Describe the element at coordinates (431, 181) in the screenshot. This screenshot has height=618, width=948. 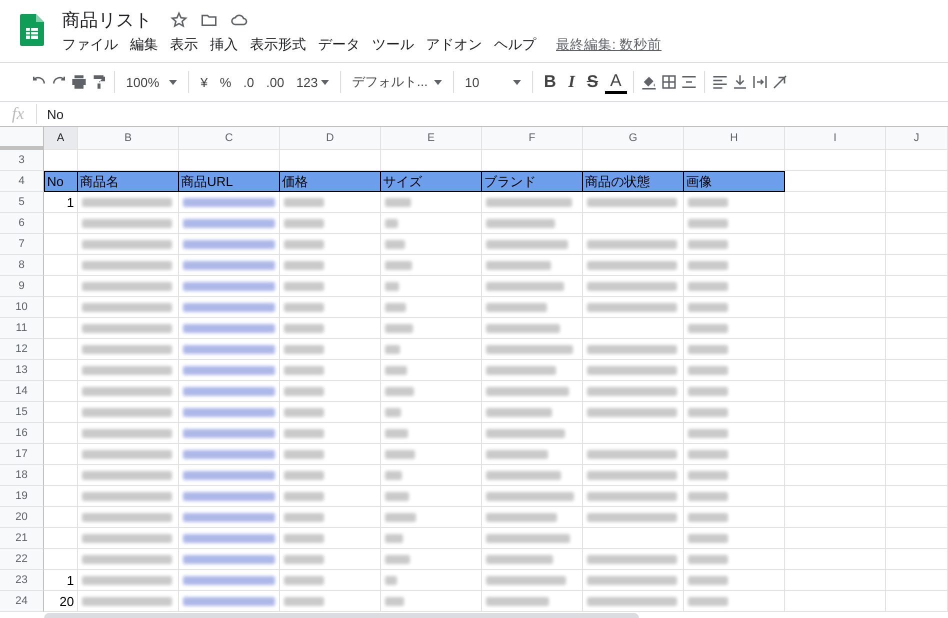
I see `table-header-cell: サイズ` at that location.